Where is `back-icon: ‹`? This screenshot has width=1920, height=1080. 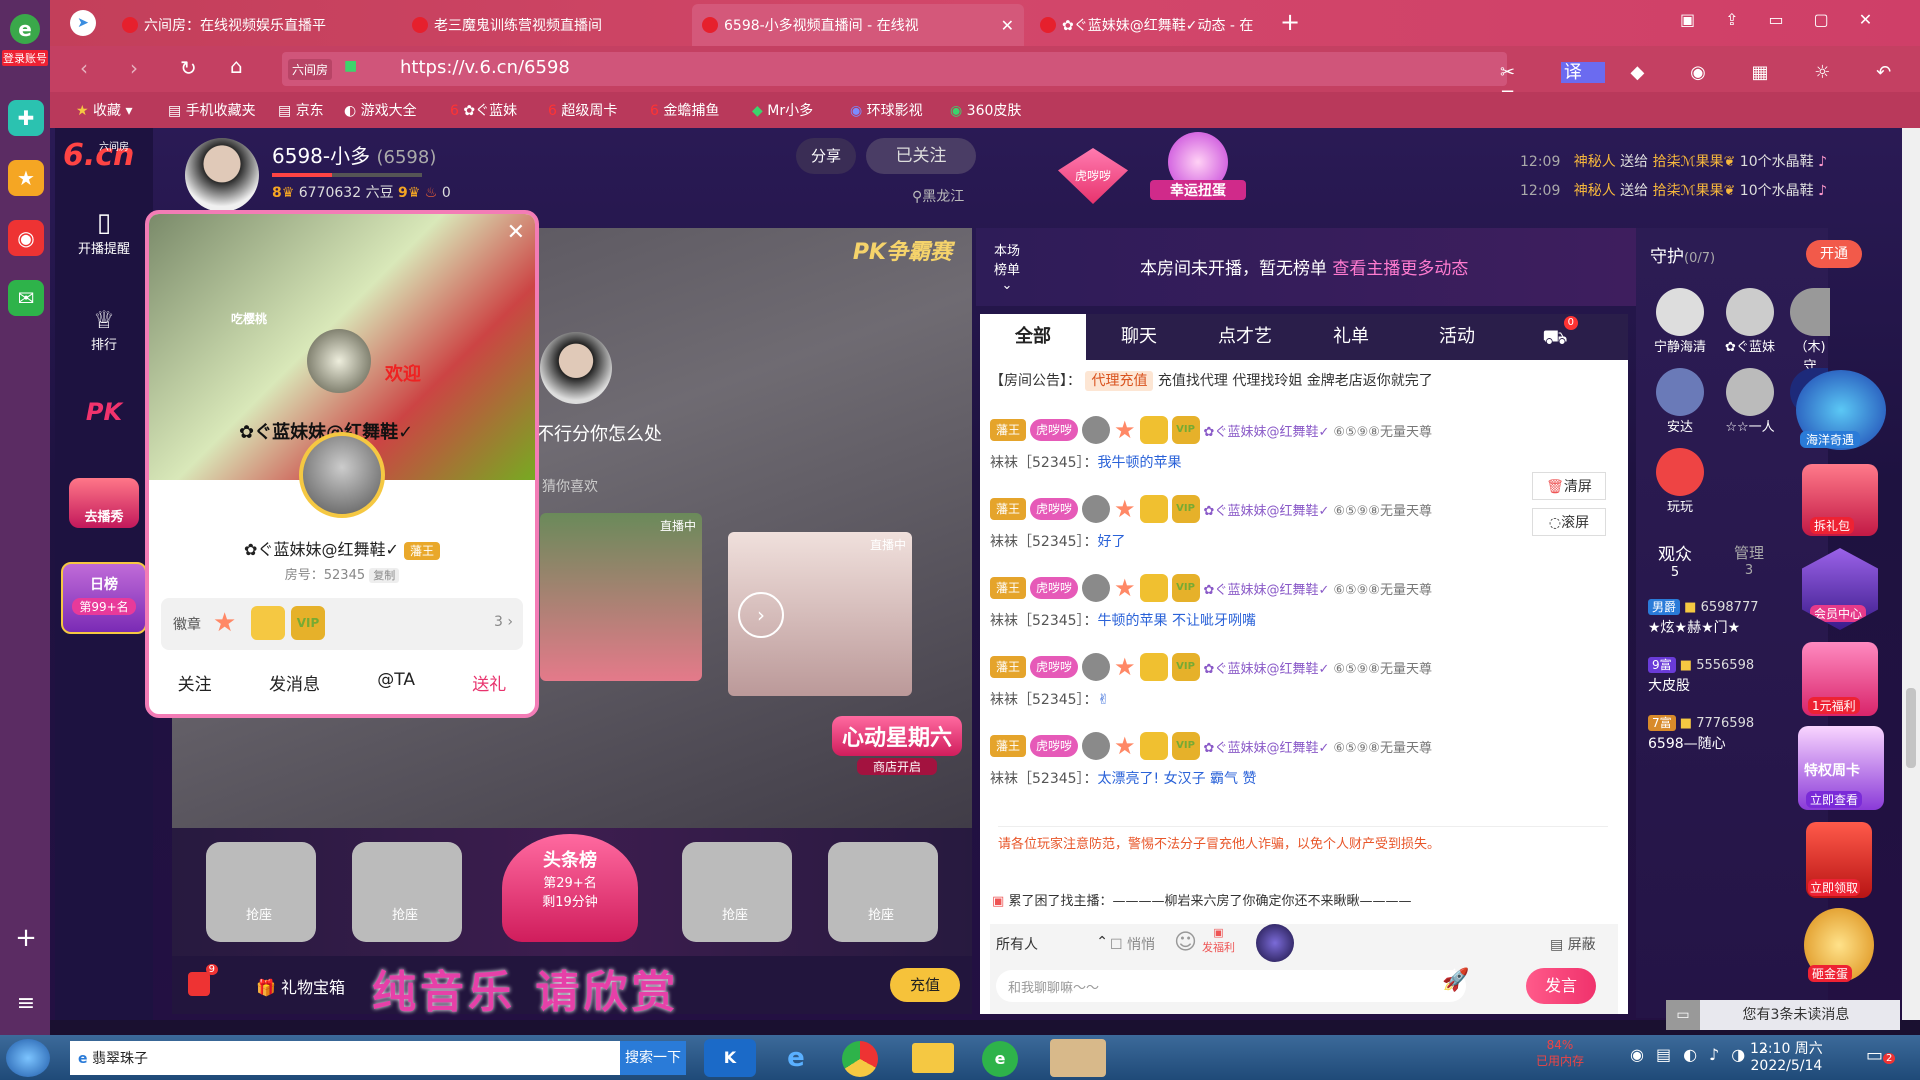 back-icon: ‹ is located at coordinates (84, 68).